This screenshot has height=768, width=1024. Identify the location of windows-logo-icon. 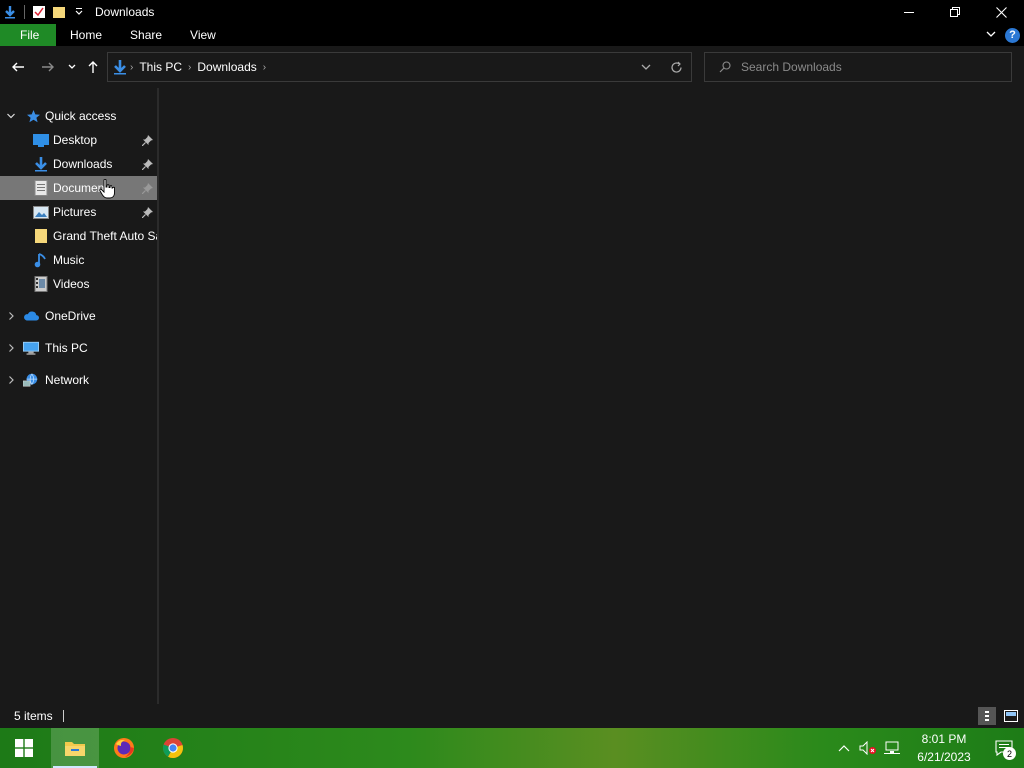
(24, 748).